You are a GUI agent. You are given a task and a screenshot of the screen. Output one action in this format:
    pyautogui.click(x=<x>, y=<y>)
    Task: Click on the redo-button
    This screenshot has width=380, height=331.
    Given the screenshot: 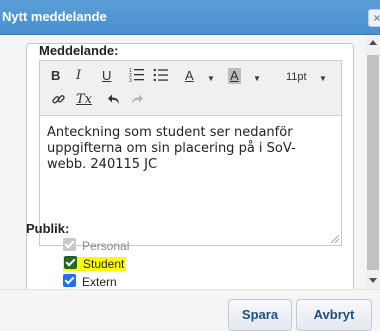 What is the action you would take?
    pyautogui.click(x=137, y=101)
    